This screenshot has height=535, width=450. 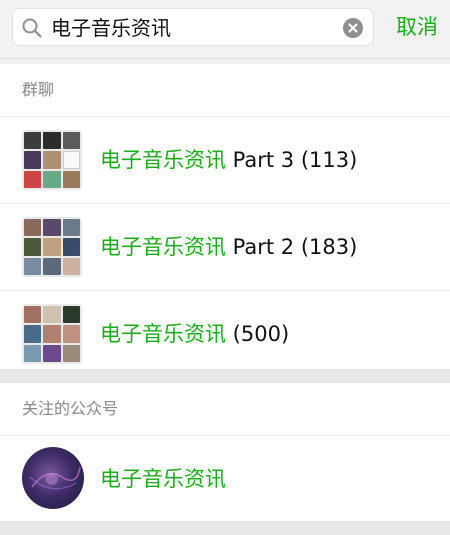 What do you see at coordinates (417, 27) in the screenshot?
I see `cancel-button: 取消` at bounding box center [417, 27].